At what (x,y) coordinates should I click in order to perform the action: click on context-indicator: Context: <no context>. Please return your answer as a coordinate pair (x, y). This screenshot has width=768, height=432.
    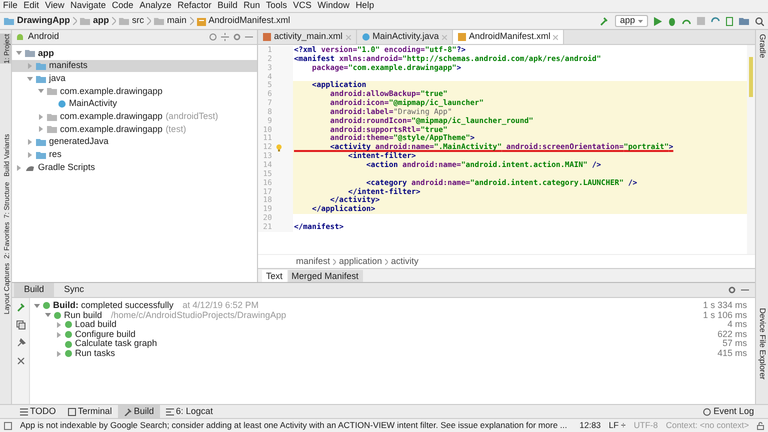
    Looking at the image, I should click on (707, 425).